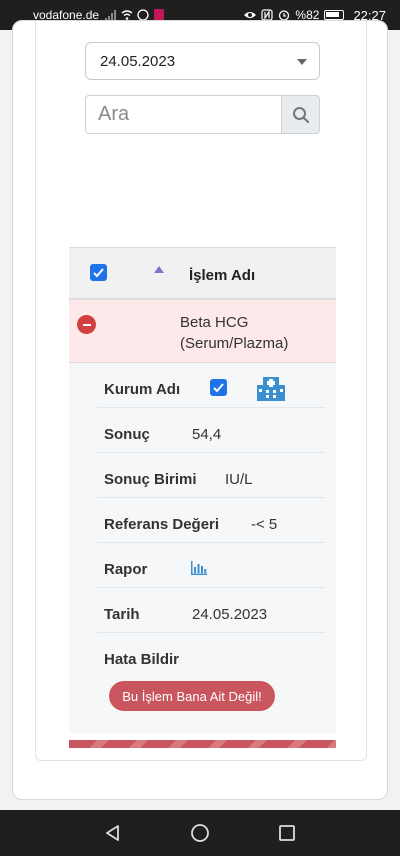 Image resolution: width=400 pixels, height=856 pixels. I want to click on date-select: 24.05.2023, so click(202, 61).